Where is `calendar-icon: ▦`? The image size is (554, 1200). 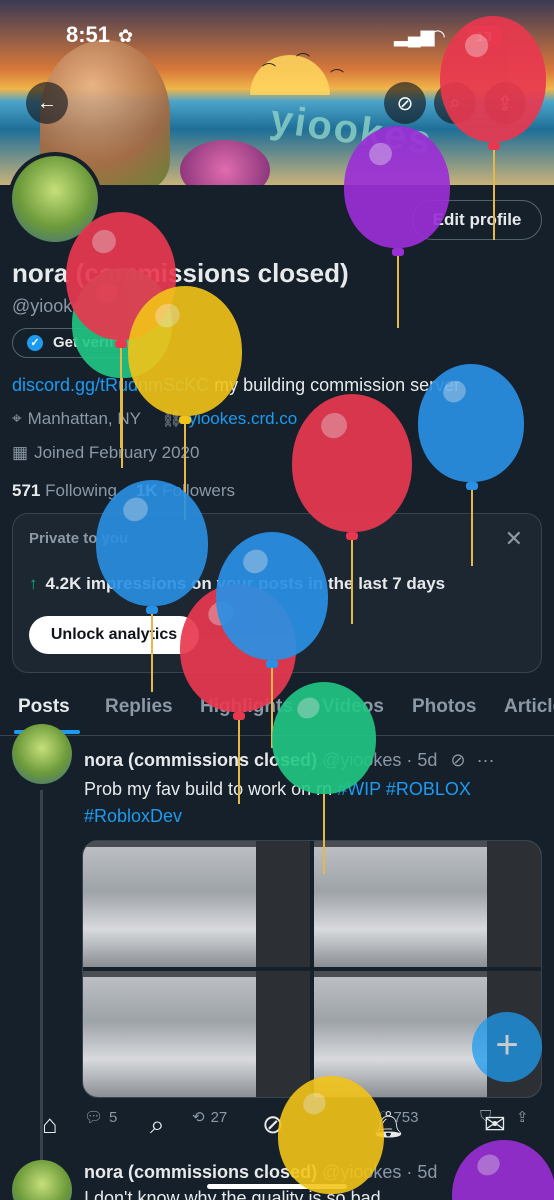 calendar-icon: ▦ is located at coordinates (20, 452).